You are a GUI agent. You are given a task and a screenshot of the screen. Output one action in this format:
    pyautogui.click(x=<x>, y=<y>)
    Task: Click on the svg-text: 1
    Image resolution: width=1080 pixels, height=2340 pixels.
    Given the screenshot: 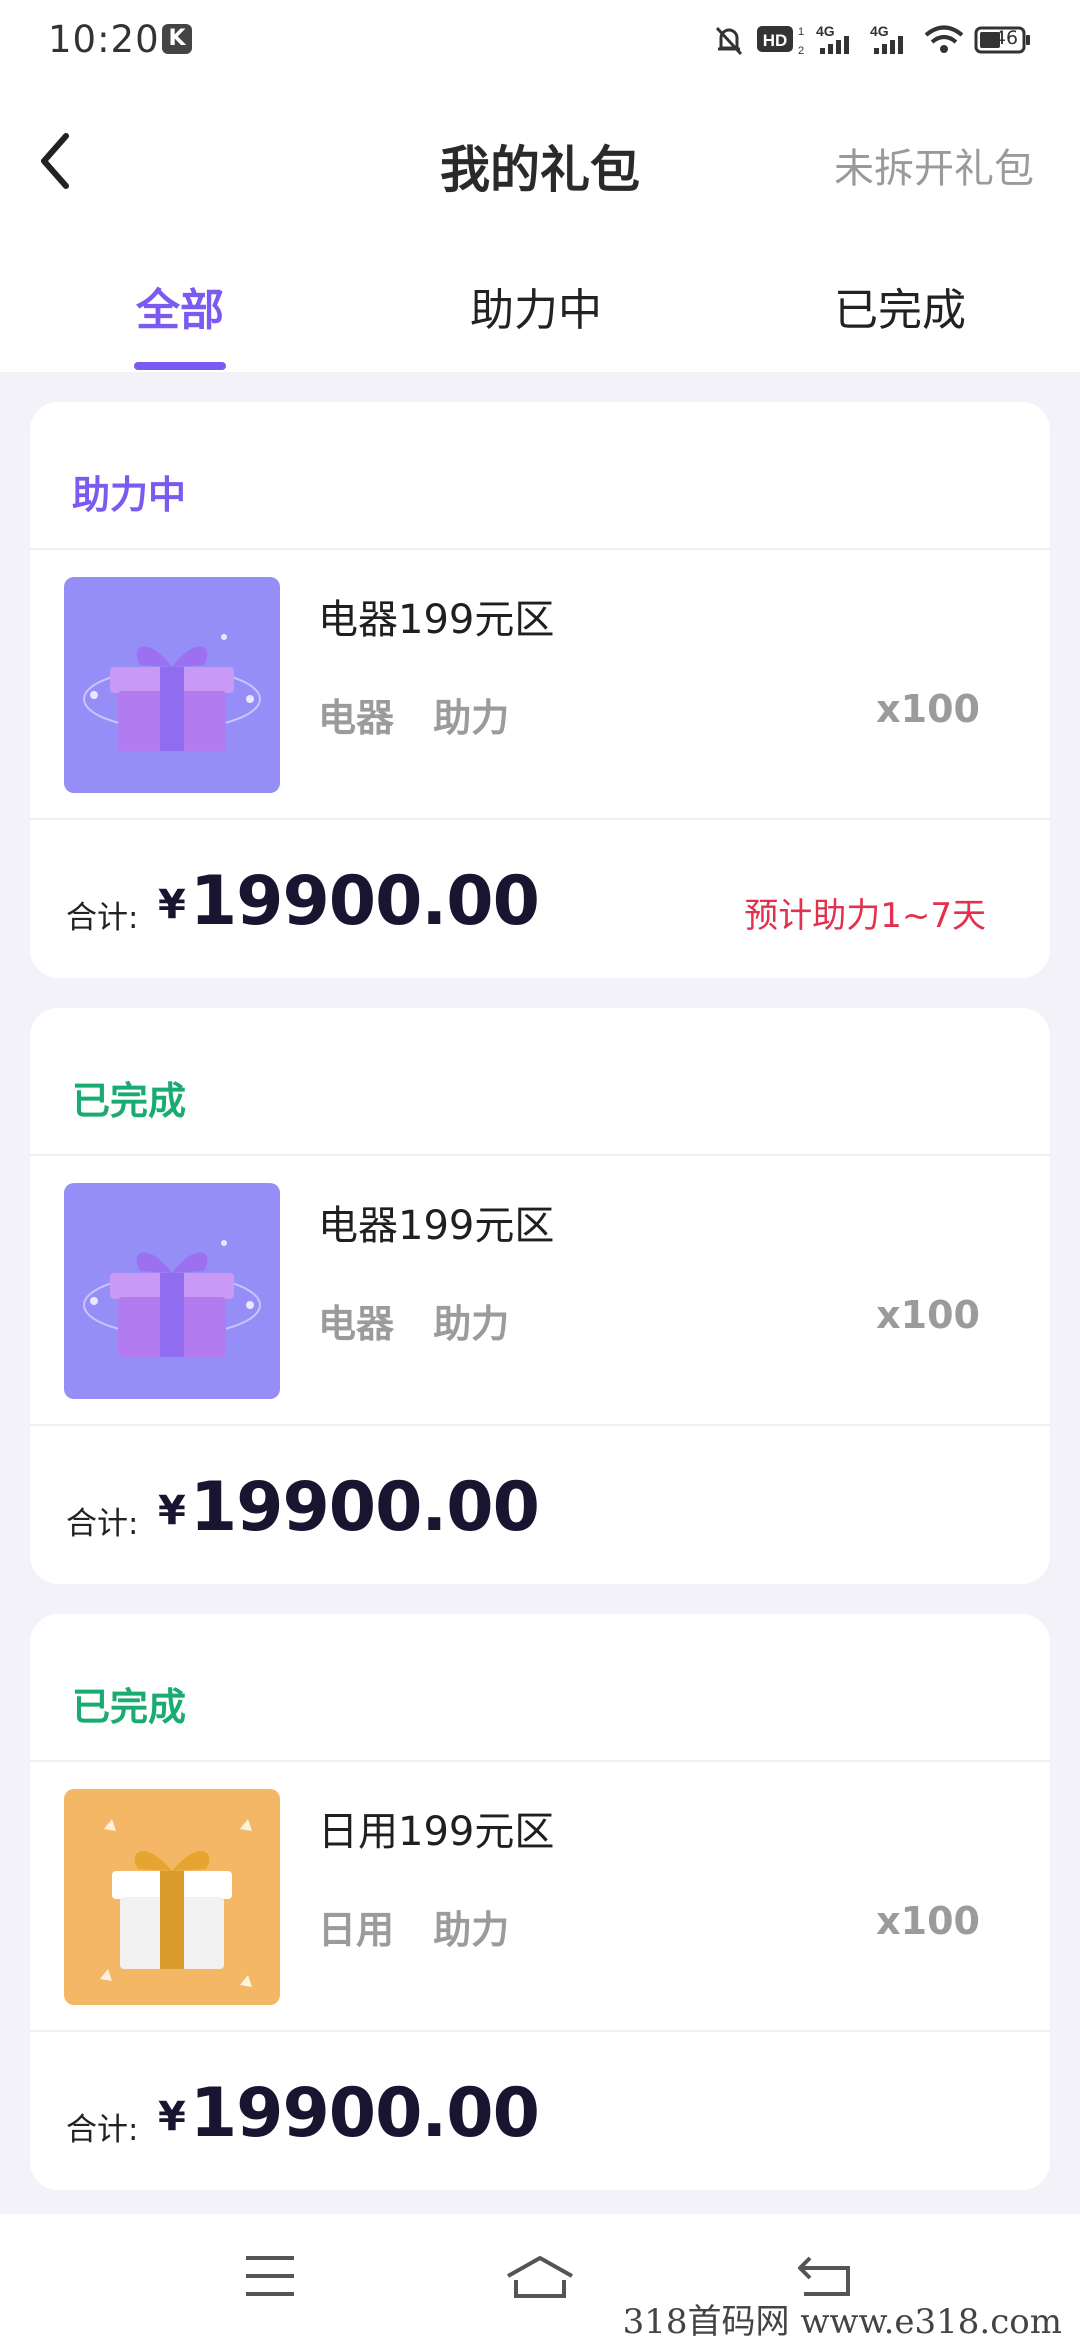 What is the action you would take?
    pyautogui.click(x=801, y=32)
    